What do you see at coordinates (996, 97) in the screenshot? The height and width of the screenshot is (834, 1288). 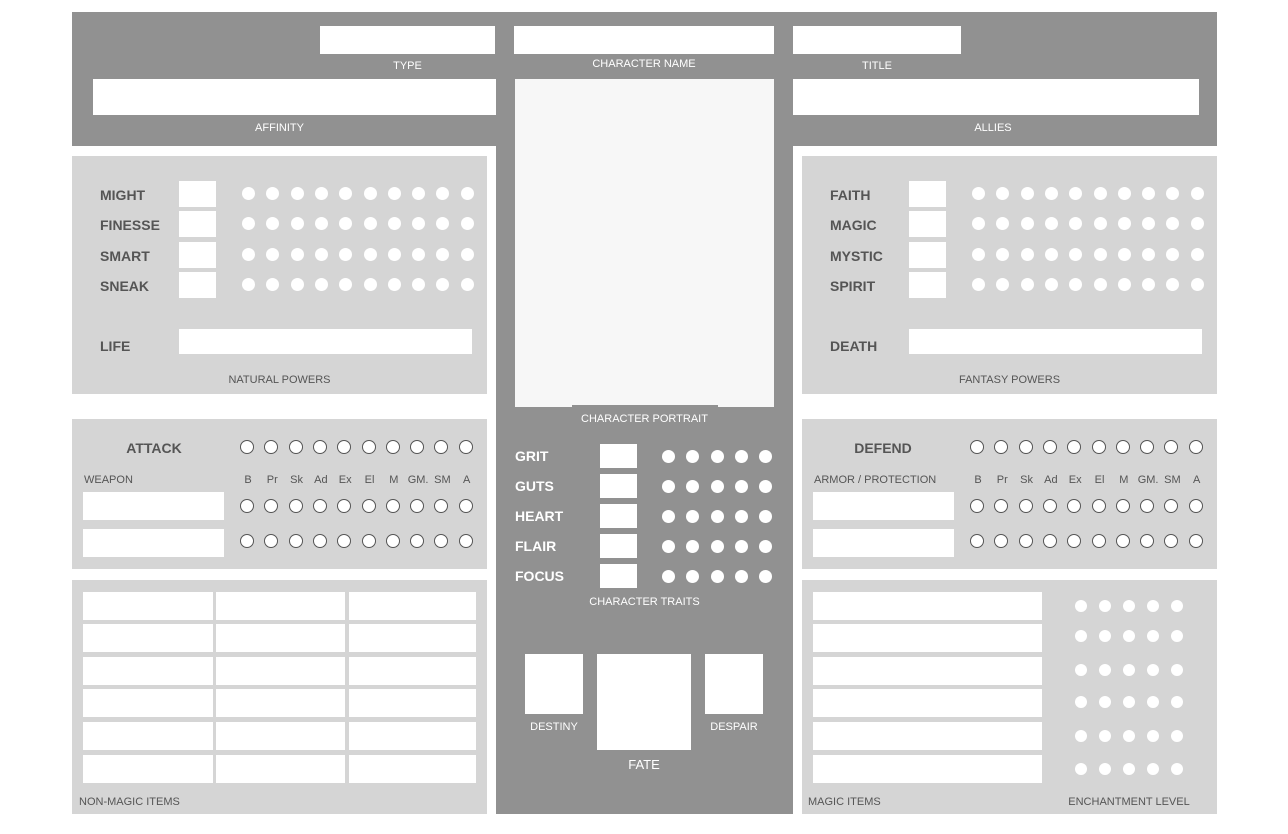 I see `allies-field` at bounding box center [996, 97].